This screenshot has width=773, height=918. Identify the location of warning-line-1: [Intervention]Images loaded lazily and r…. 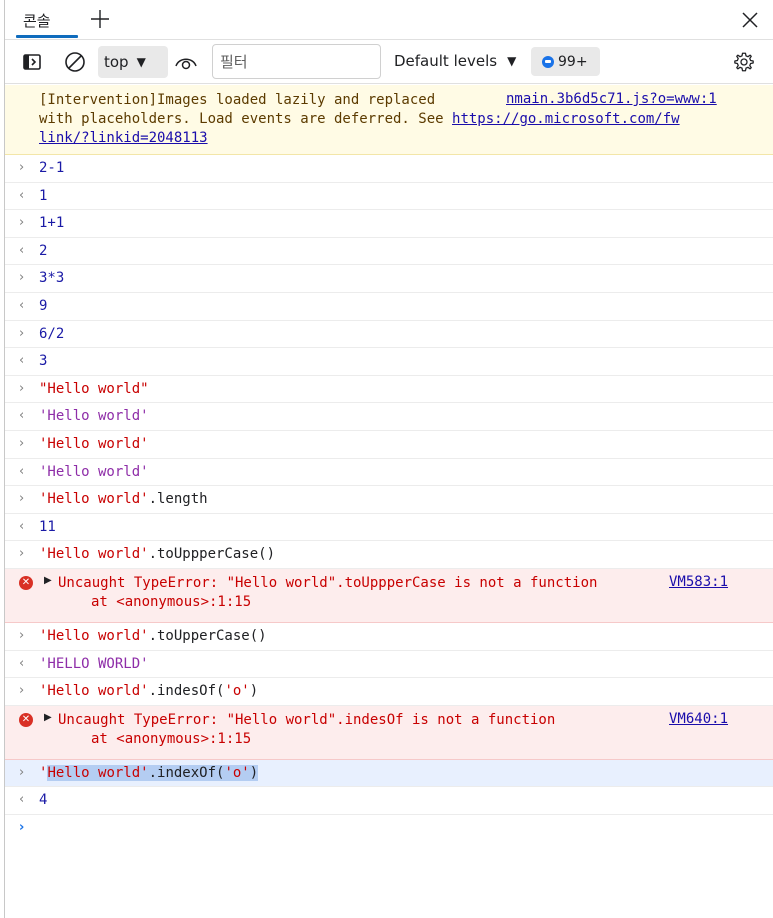
(237, 100).